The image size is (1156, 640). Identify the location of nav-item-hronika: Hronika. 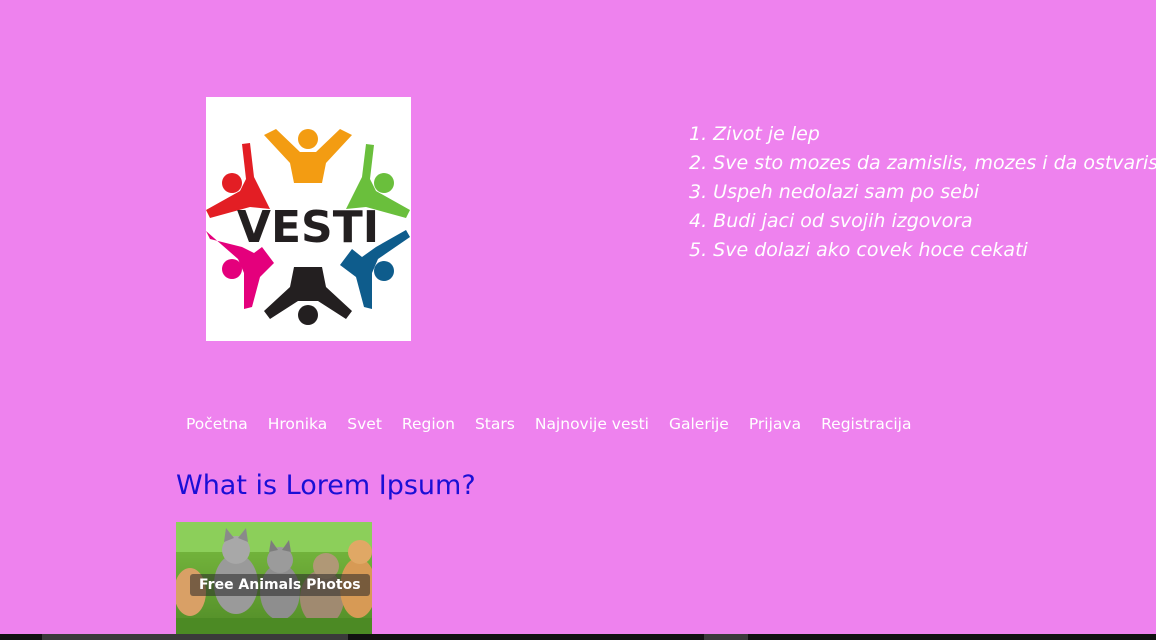
(298, 424).